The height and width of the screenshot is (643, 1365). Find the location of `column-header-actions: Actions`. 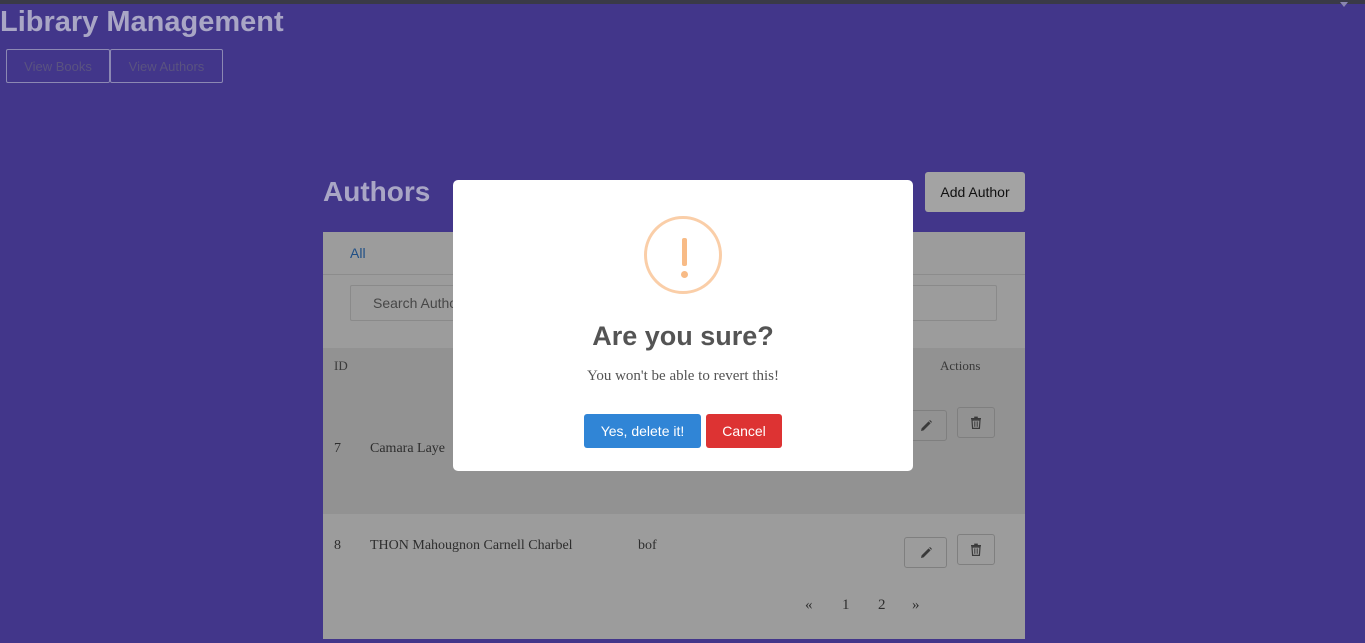

column-header-actions: Actions is located at coordinates (960, 365).